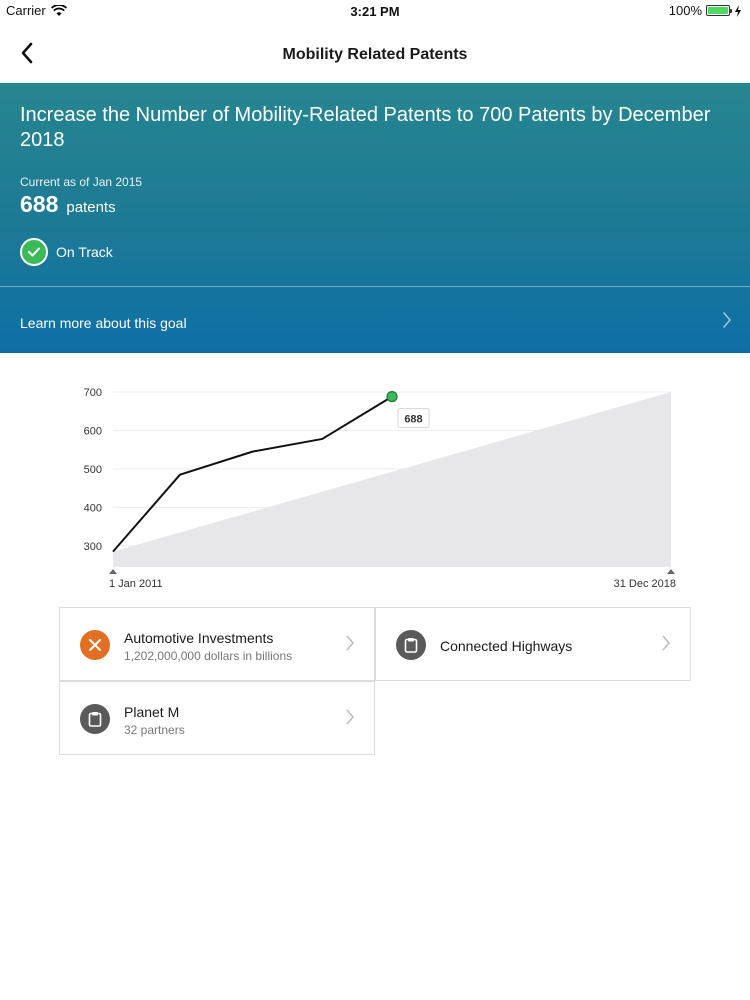 This screenshot has height=1000, width=750. I want to click on x-tick-label-end: 31 Dec 2018, so click(645, 584).